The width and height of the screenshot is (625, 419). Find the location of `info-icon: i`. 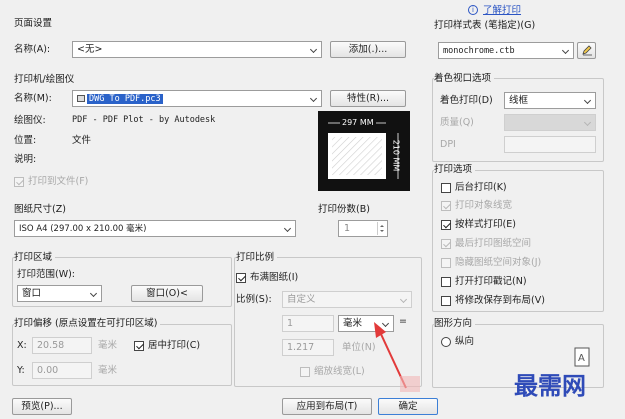

info-icon: i is located at coordinates (473, 10).